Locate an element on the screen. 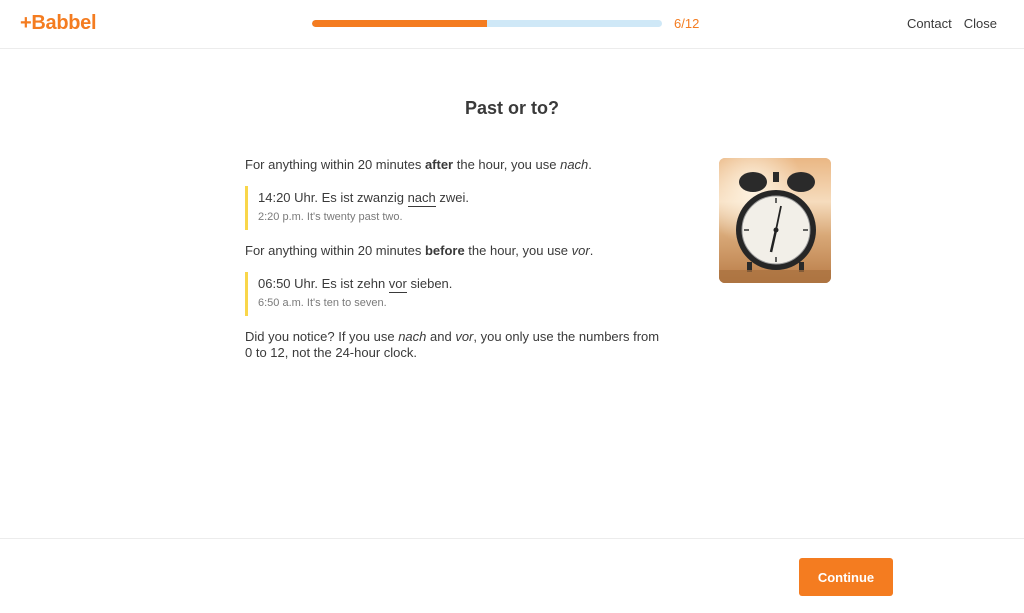  top-bar: +Babbel 6/12 Contact Close is located at coordinates (512, 24).